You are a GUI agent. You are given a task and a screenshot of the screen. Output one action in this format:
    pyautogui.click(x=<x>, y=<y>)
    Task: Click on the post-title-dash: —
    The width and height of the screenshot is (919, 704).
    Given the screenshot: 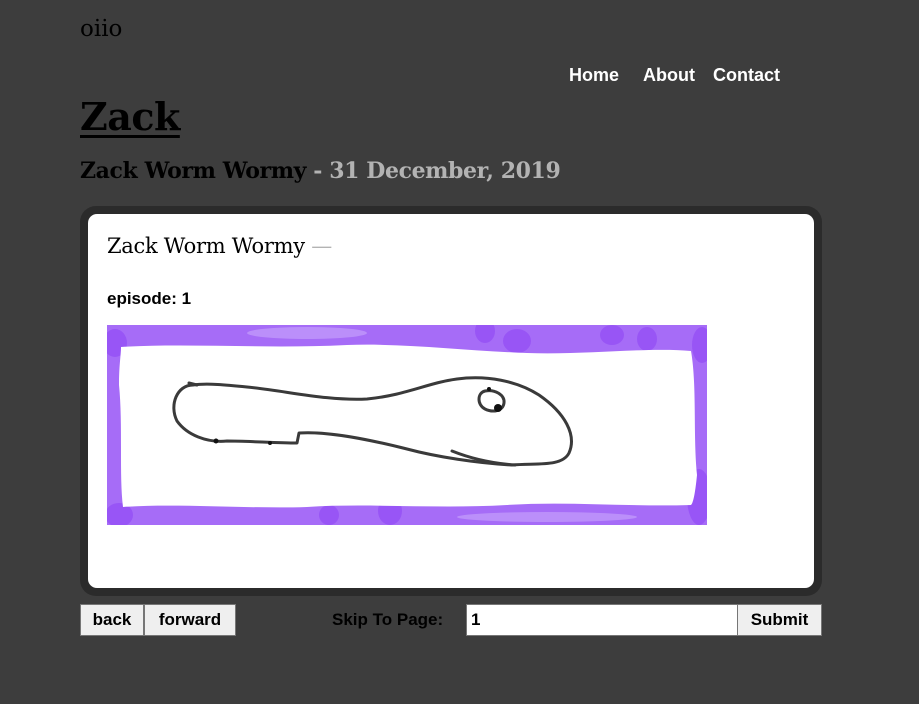 What is the action you would take?
    pyautogui.click(x=318, y=246)
    